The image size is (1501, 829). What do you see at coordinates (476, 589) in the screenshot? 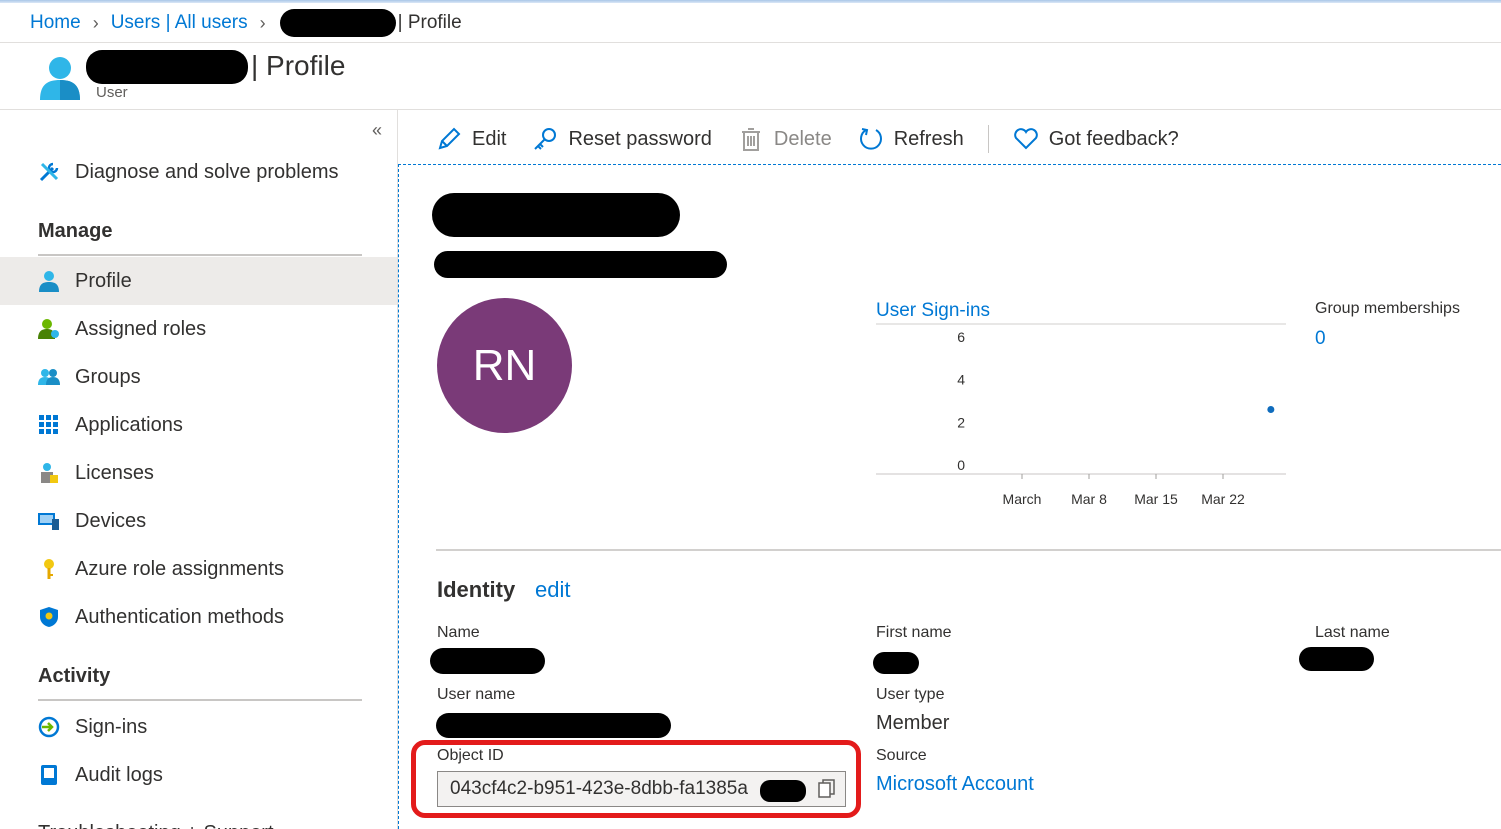
I see `identity-heading: Identity` at bounding box center [476, 589].